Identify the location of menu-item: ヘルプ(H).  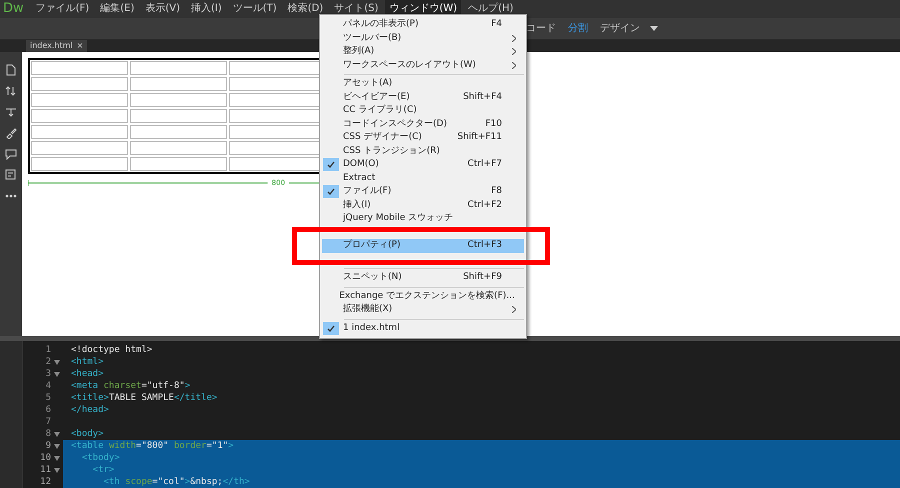
(491, 9).